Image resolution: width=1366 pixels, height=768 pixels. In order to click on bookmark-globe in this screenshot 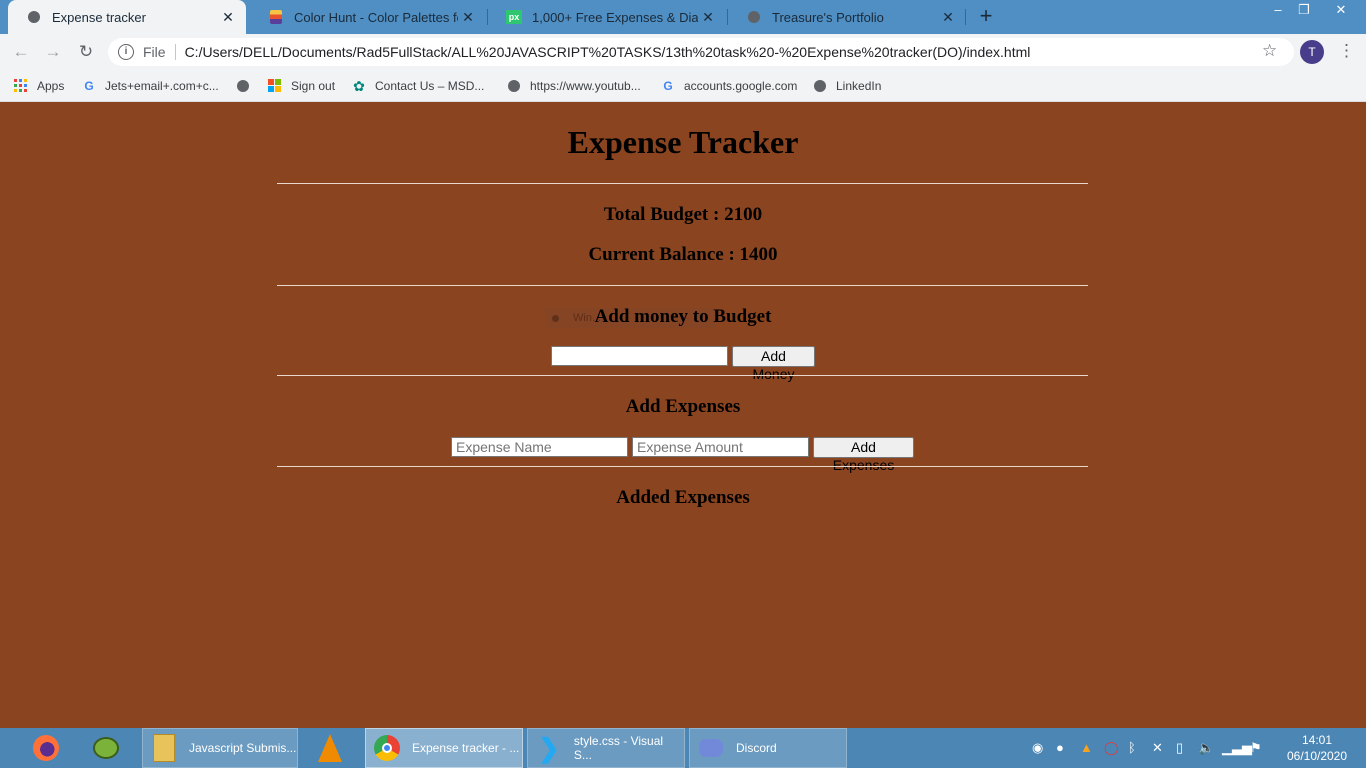, I will do `click(247, 86)`.